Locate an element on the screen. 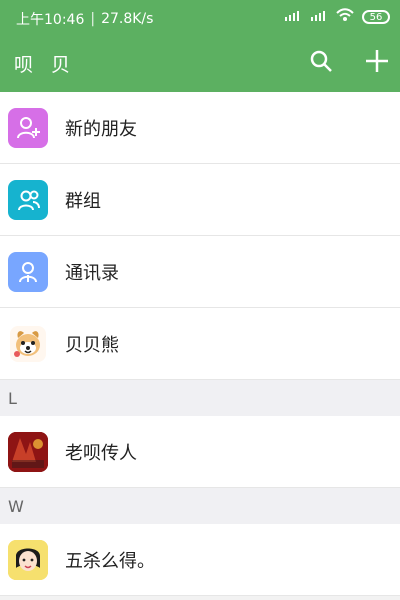  list-item-label: 贝贝熊 is located at coordinates (92, 345).